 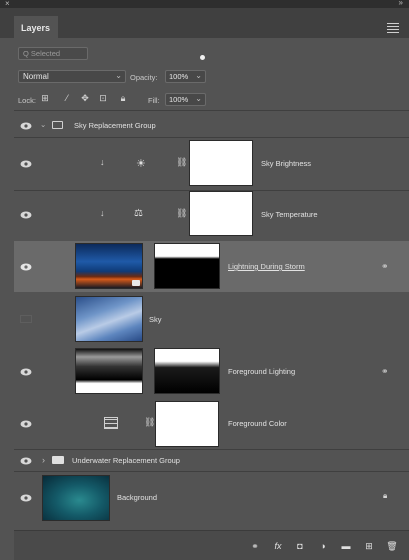 What do you see at coordinates (85, 98) in the screenshot?
I see `lock-position-icon: ✥` at bounding box center [85, 98].